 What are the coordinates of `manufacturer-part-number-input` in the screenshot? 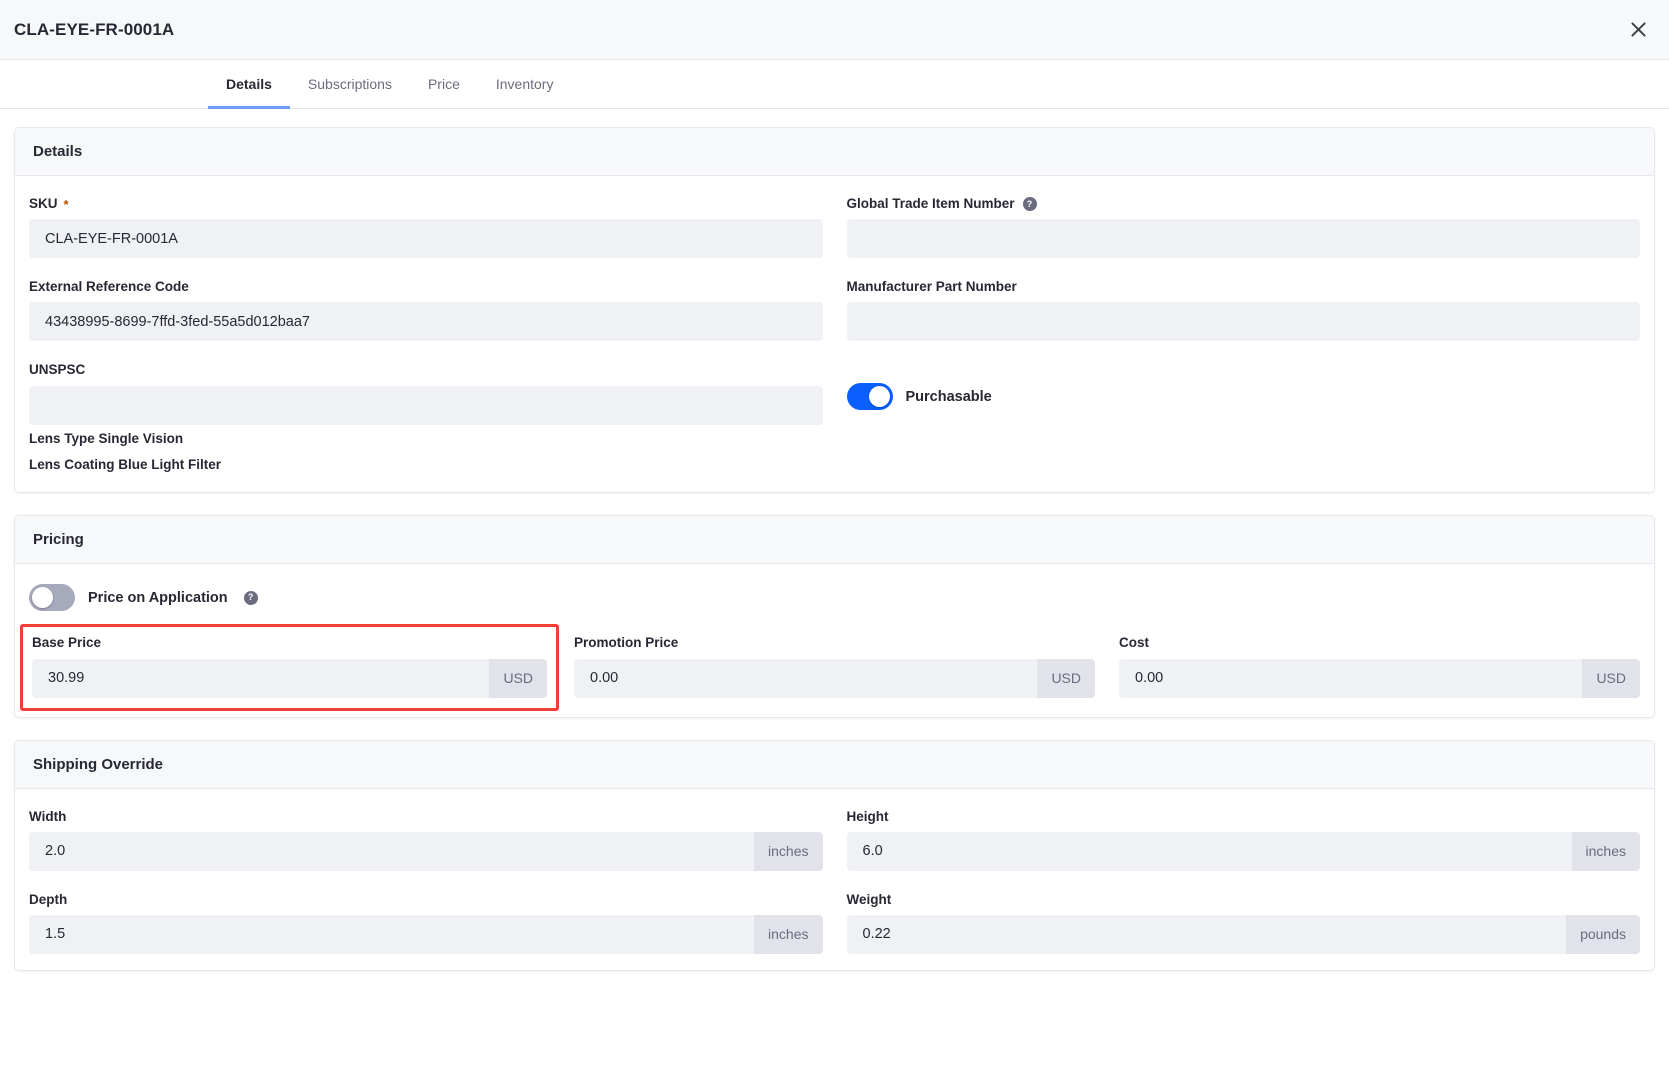 It's located at (1243, 322).